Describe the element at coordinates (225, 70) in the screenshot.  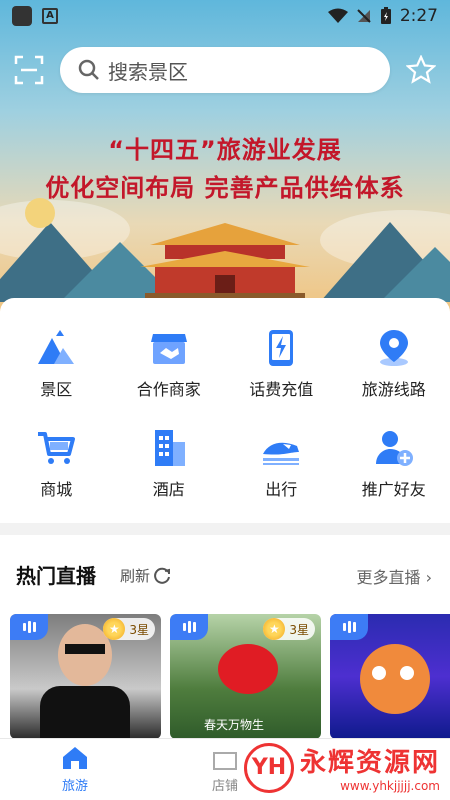
I see `search-input: 搜索景区` at that location.